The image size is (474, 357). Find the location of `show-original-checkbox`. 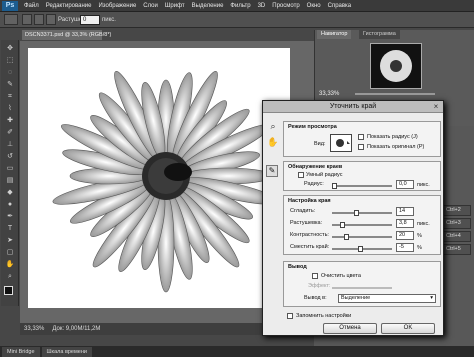

show-original-checkbox is located at coordinates (361, 147).